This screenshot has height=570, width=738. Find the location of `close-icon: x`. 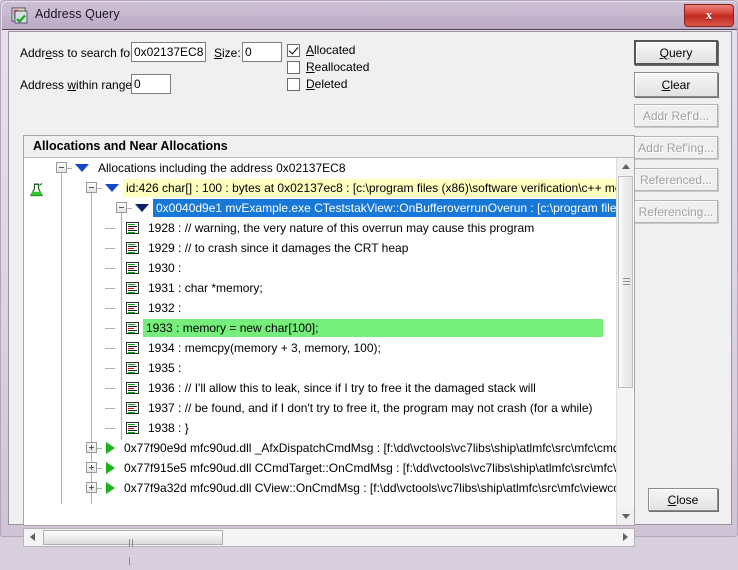

close-icon: x is located at coordinates (709, 14).